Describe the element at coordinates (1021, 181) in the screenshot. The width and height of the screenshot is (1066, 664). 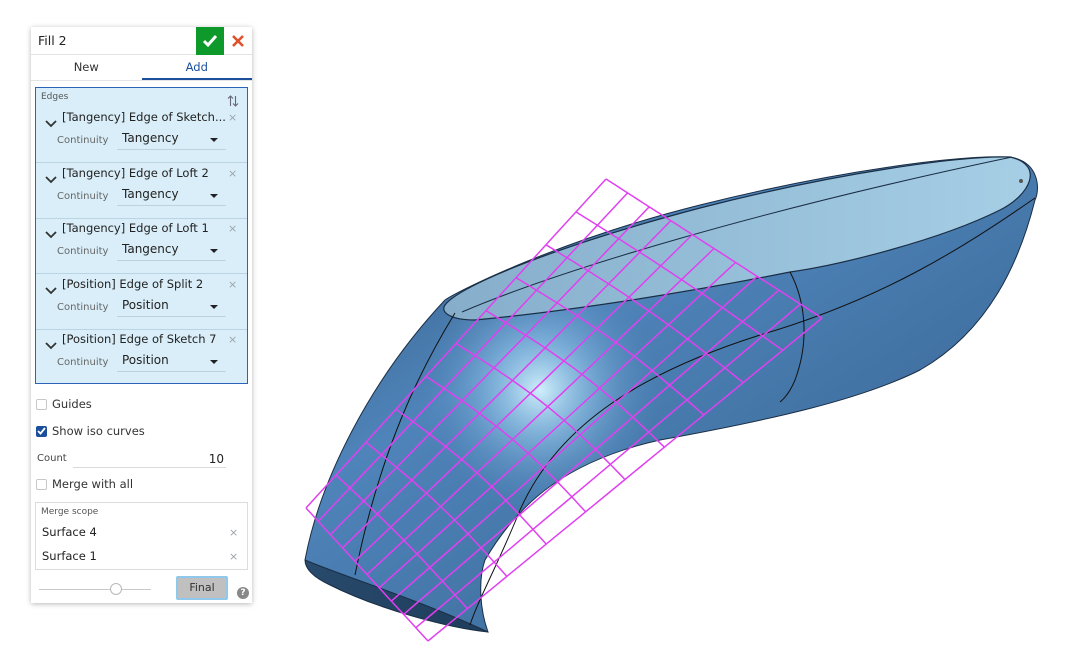
I see `vertex-point` at that location.